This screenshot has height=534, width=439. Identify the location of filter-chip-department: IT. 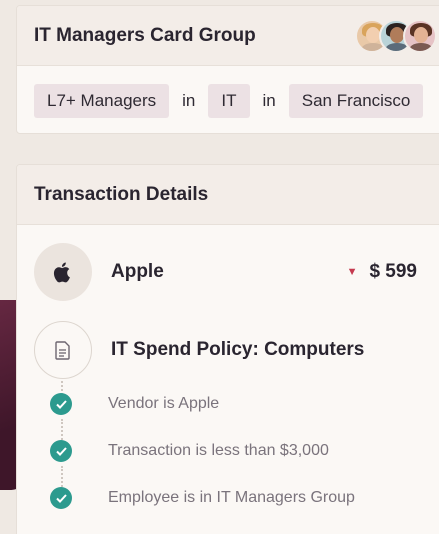
(229, 101).